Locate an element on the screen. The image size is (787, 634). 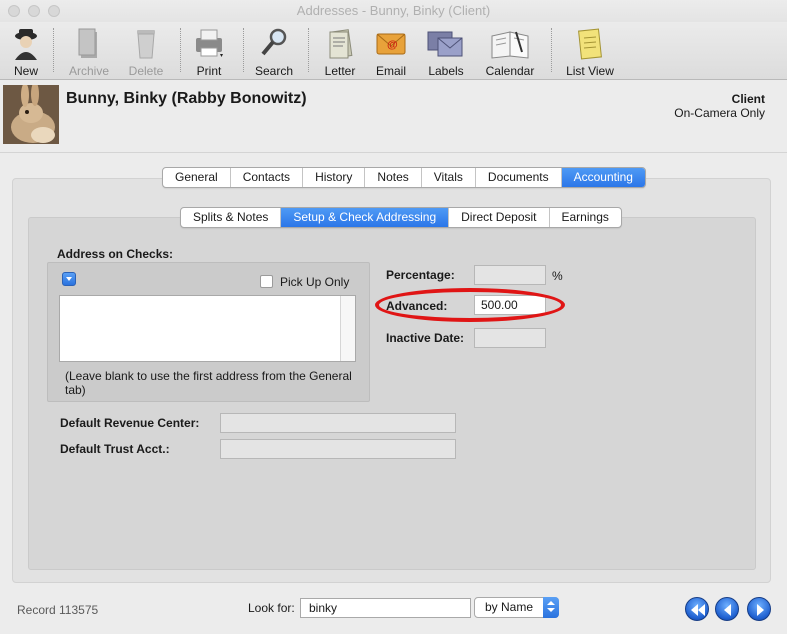
client-subtype: On-Camera Only is located at coordinates (719, 113).